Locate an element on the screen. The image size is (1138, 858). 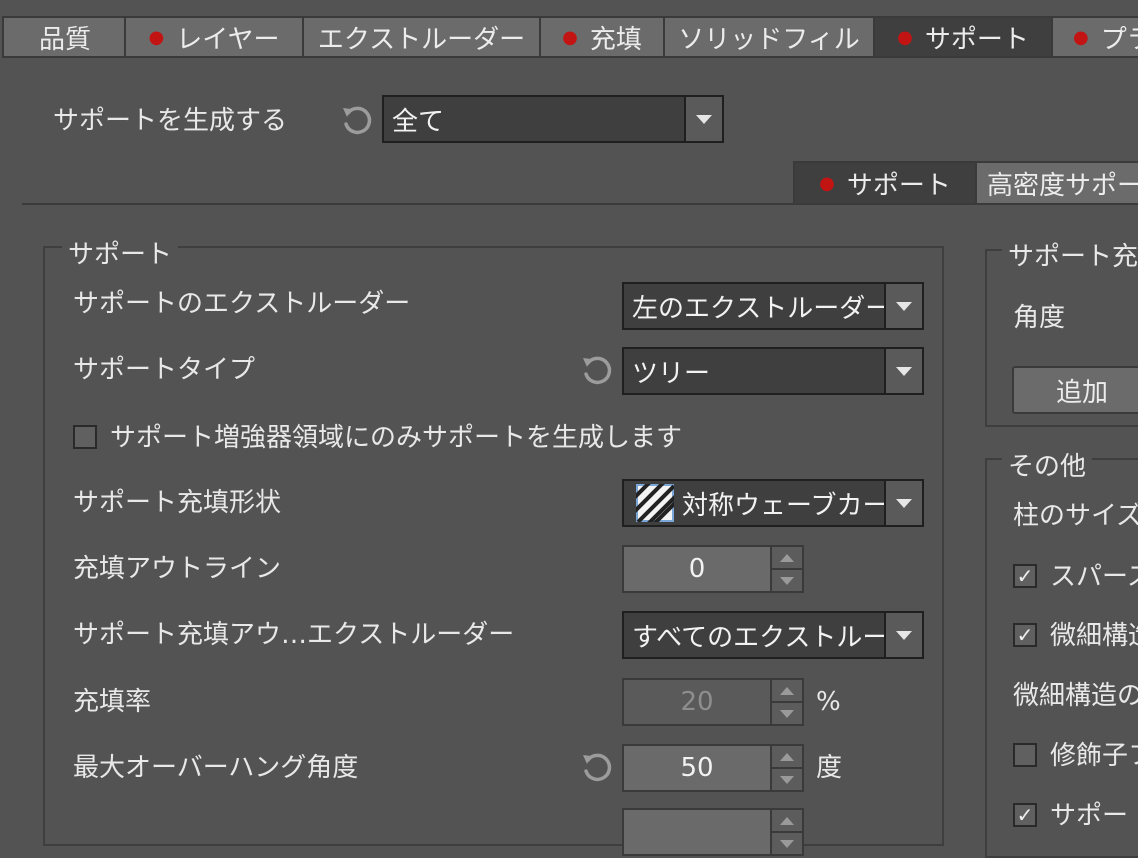
stepper-value is located at coordinates (697, 832).